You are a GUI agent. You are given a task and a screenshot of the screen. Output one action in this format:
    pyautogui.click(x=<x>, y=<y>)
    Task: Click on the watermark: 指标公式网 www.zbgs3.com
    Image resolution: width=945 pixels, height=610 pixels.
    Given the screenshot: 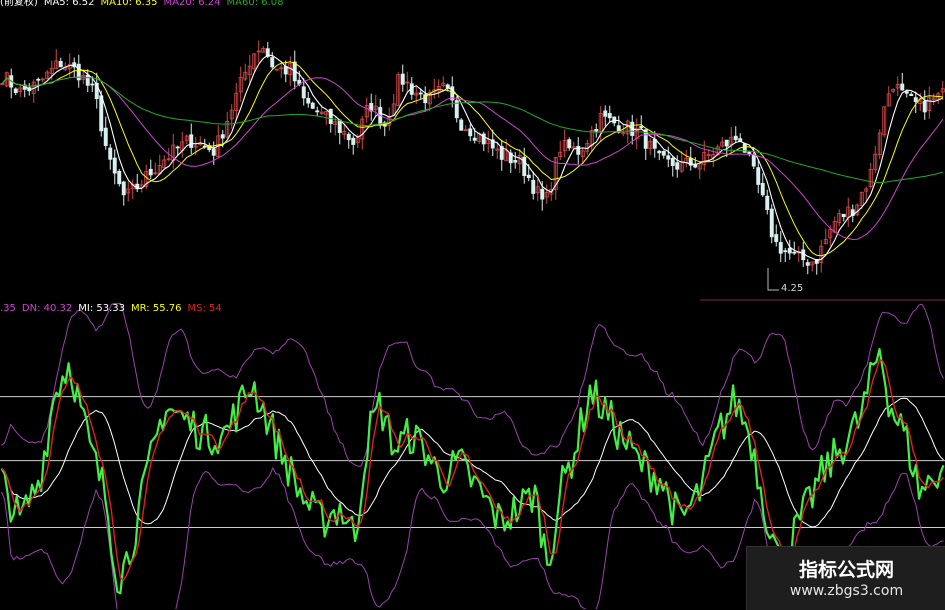 What is the action you would take?
    pyautogui.click(x=845, y=578)
    